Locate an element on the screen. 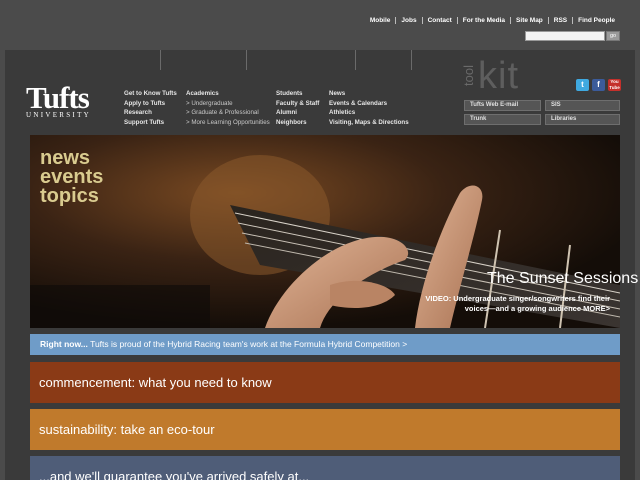 This screenshot has width=640, height=480. link-find-people: Find People is located at coordinates (596, 20).